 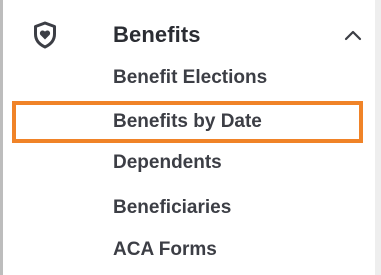 I want to click on highlight-box, so click(x=187, y=122).